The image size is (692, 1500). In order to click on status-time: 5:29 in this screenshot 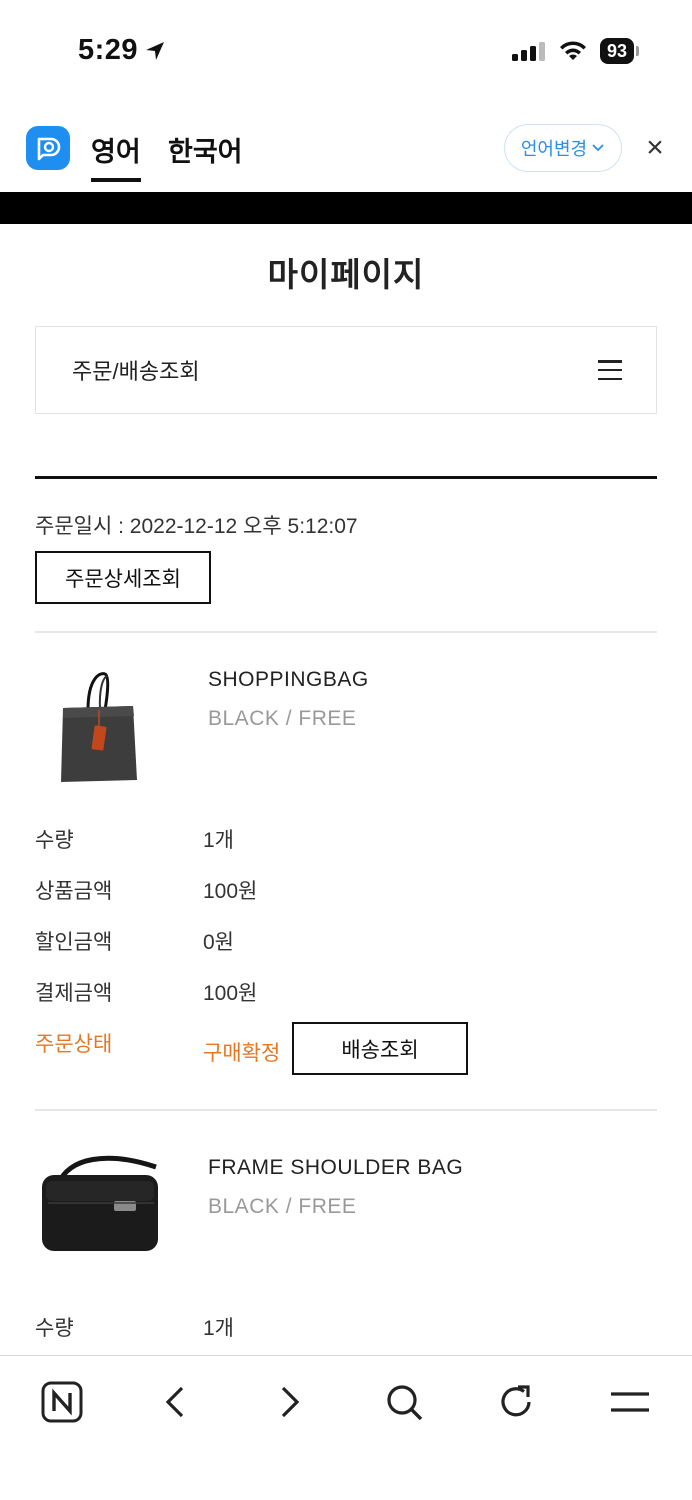, I will do `click(122, 50)`.